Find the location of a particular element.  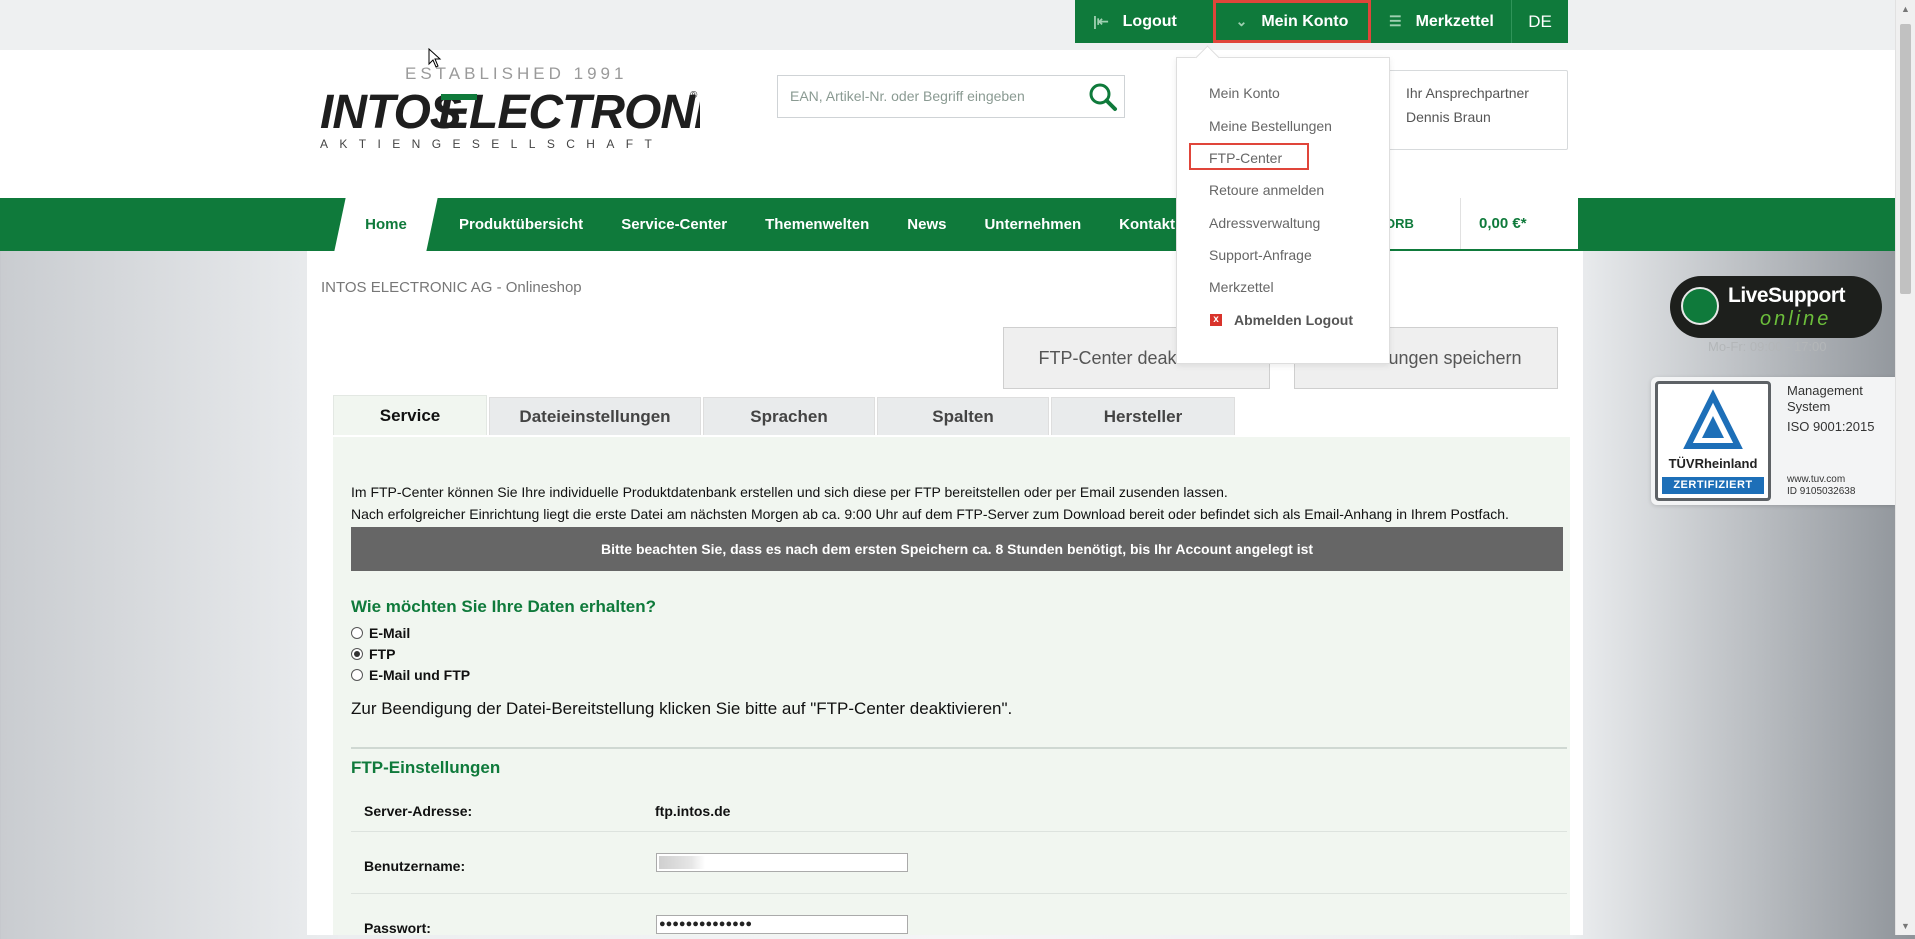

tuv-system-text: Management System ISO 9001:2015 is located at coordinates (1830, 409).